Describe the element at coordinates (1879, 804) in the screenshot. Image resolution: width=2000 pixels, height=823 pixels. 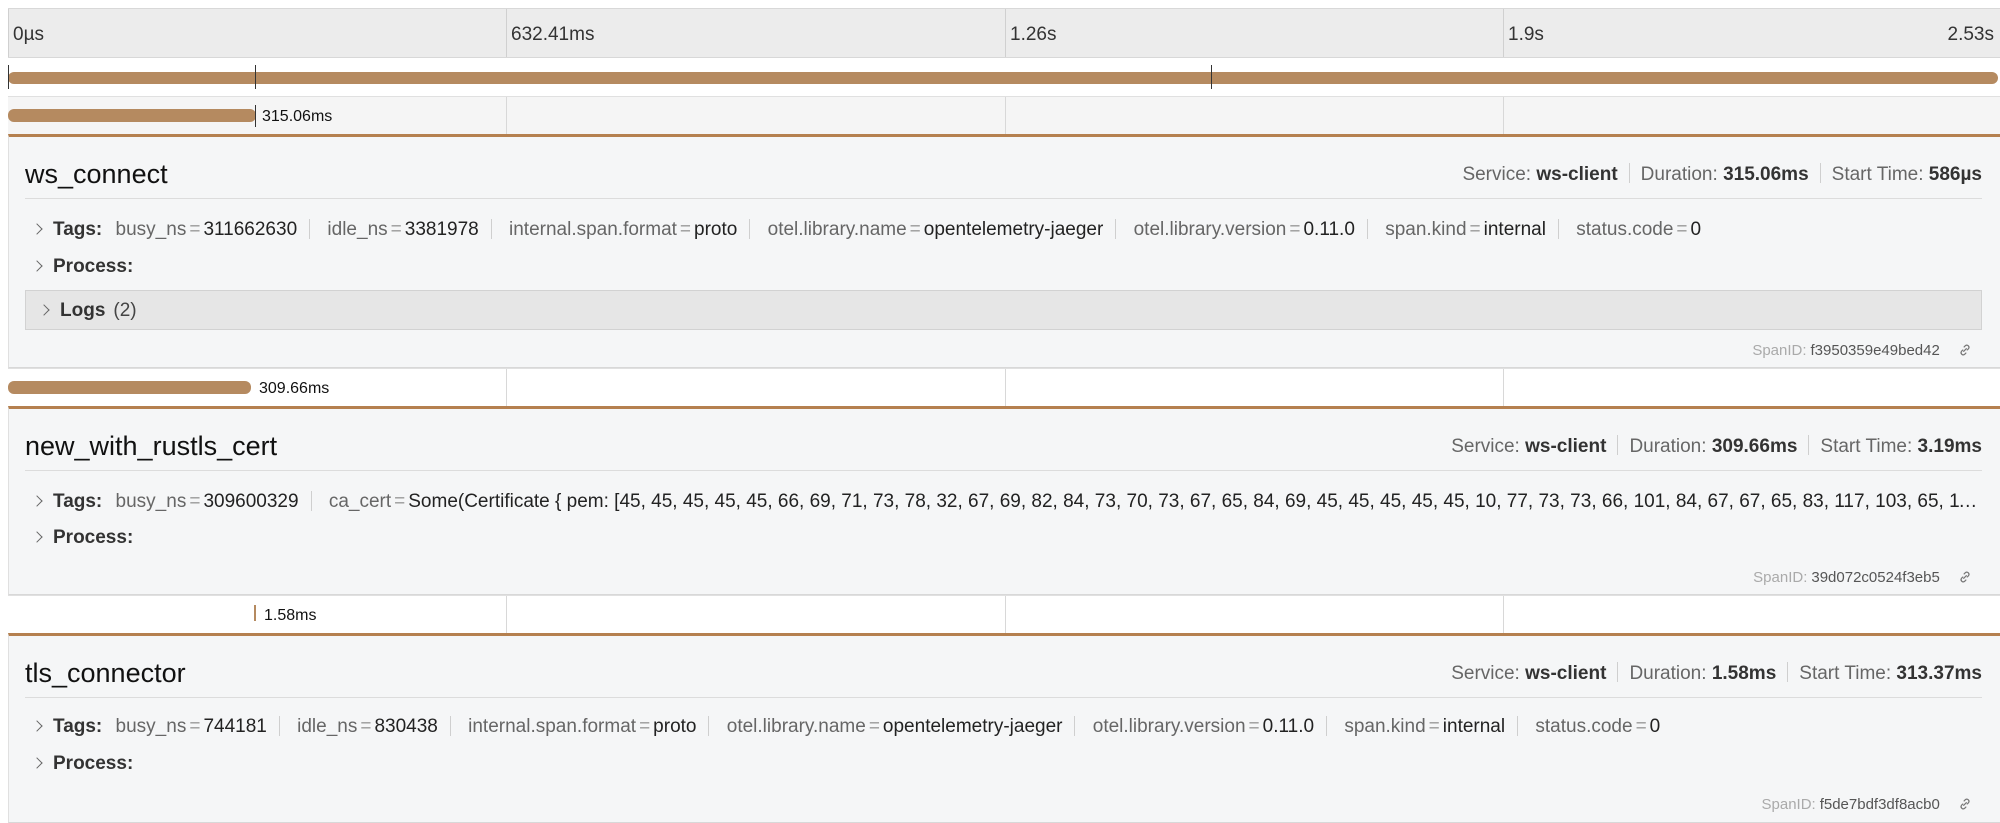
I see `span-id-value: f5de7bdf3df8acb0` at that location.